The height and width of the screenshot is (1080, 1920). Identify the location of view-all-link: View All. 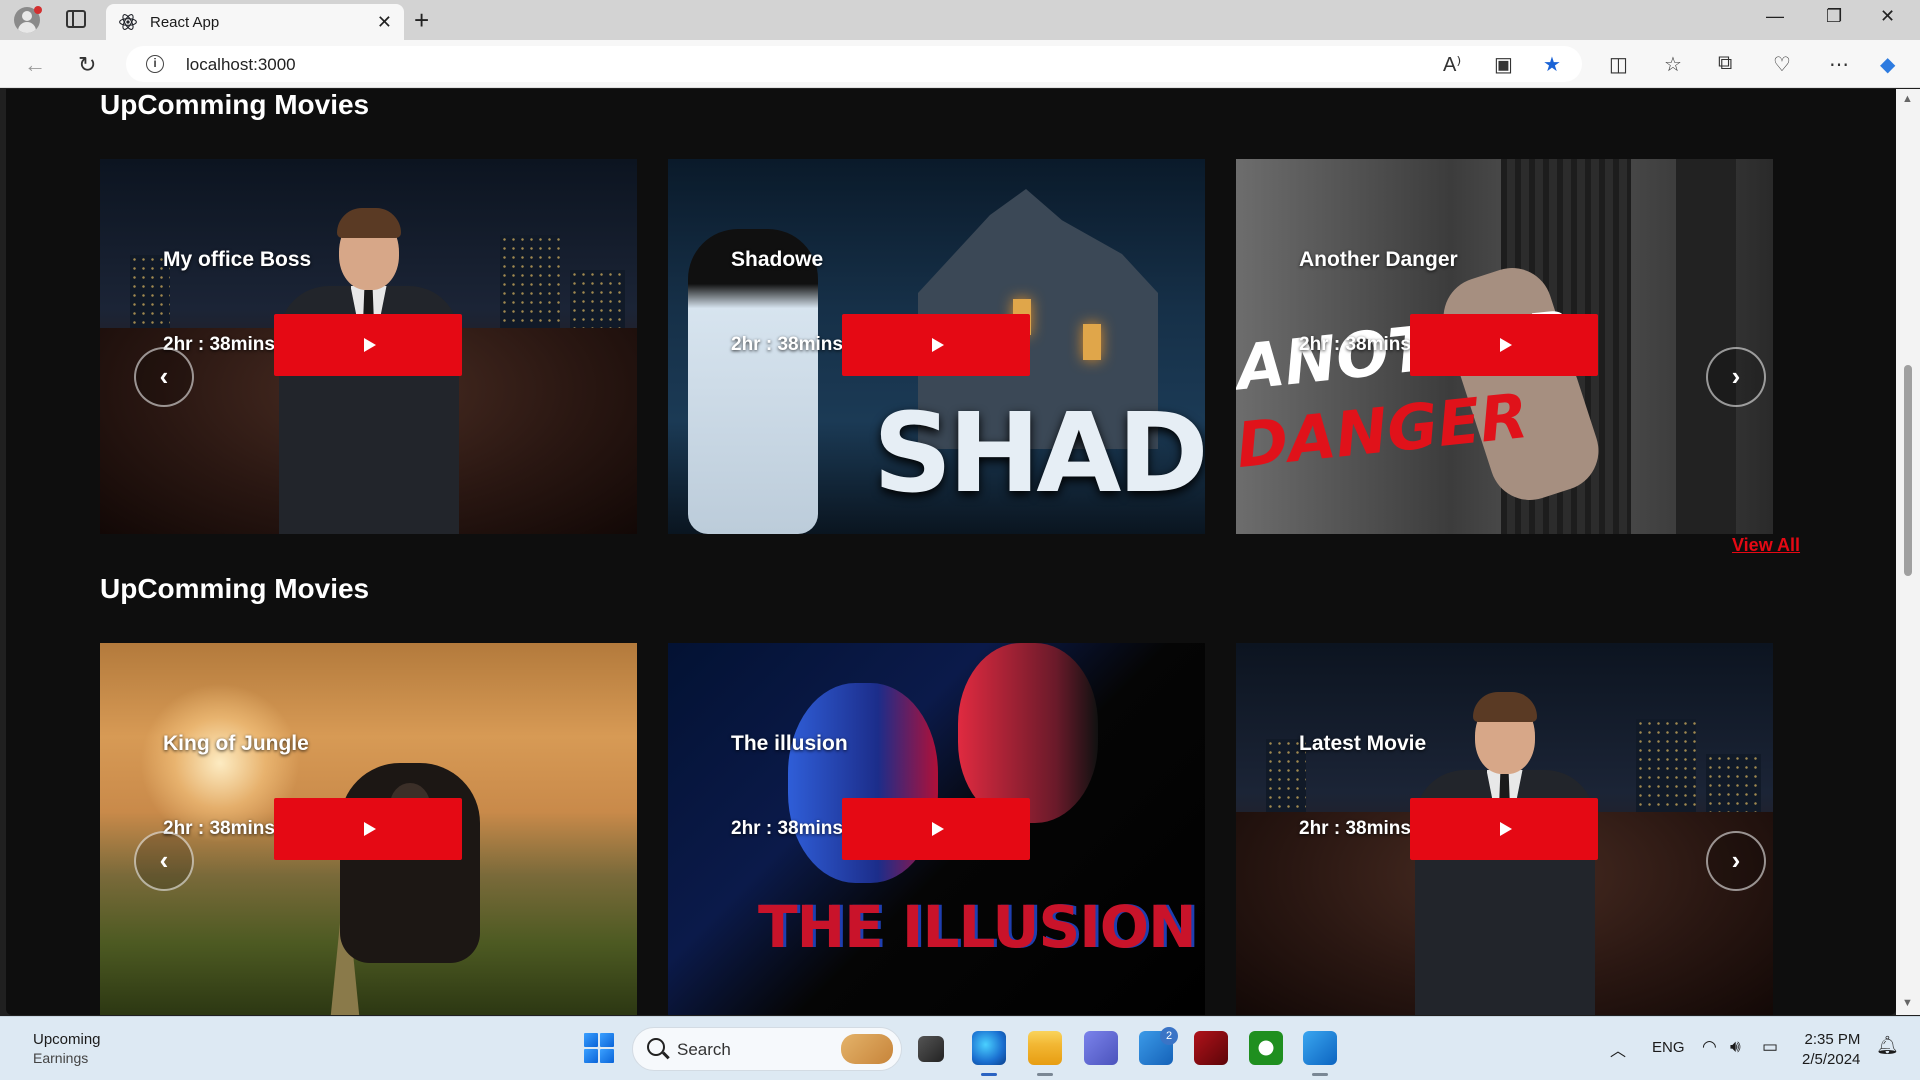
(1766, 545).